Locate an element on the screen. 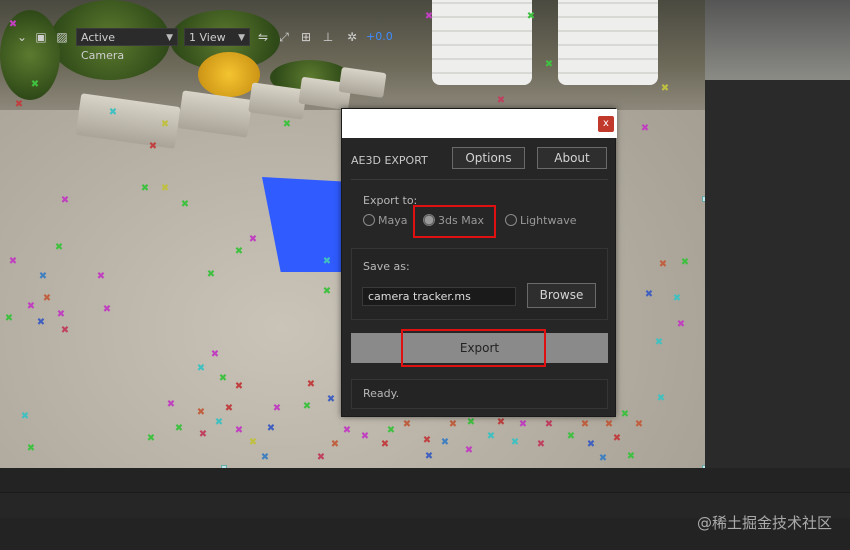 The image size is (850, 550). exposure-reset-icon: ✲ is located at coordinates (352, 37).